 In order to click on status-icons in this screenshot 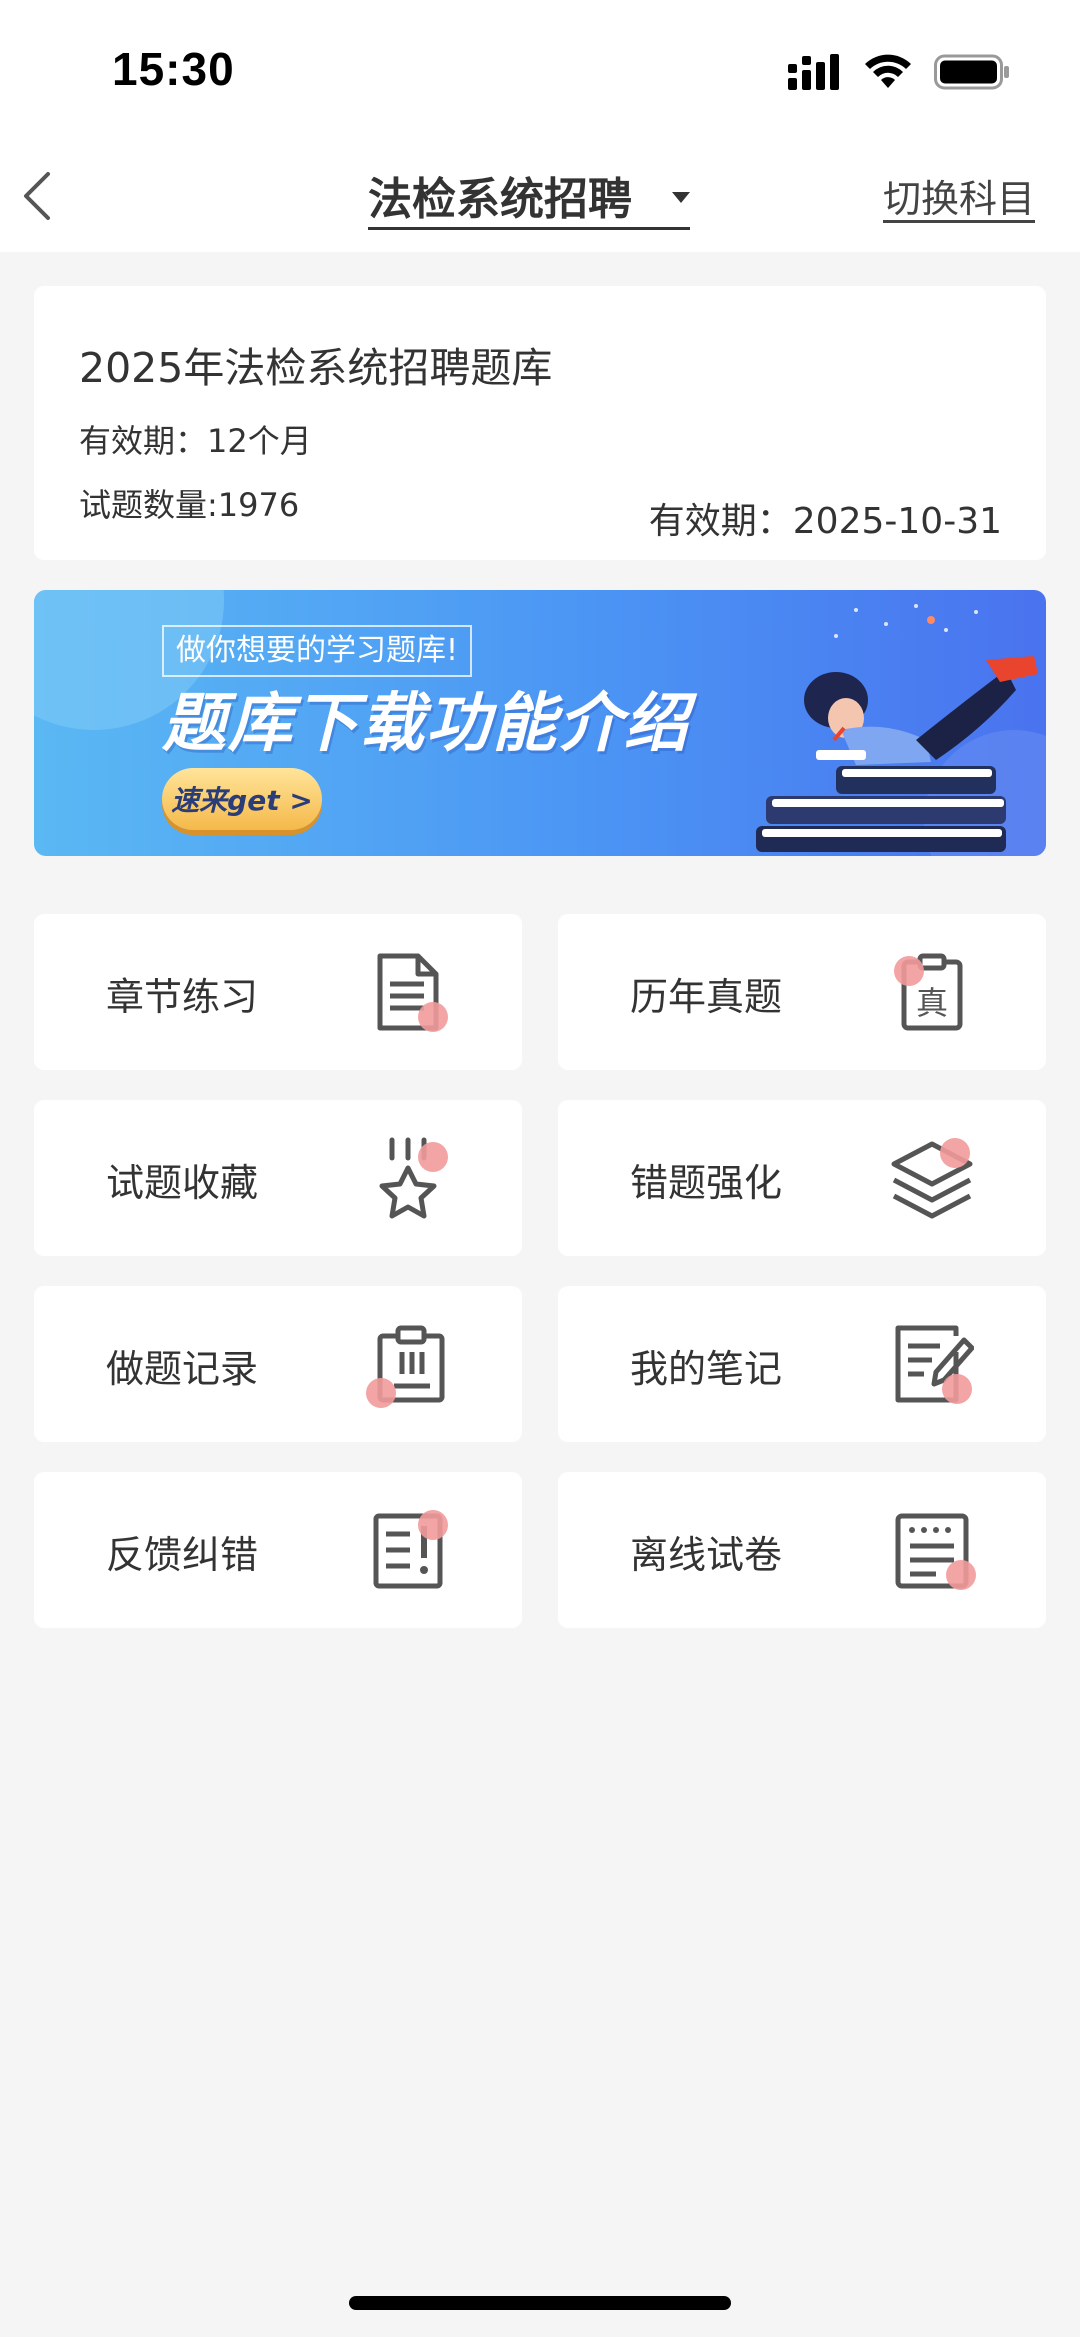, I will do `click(899, 72)`.